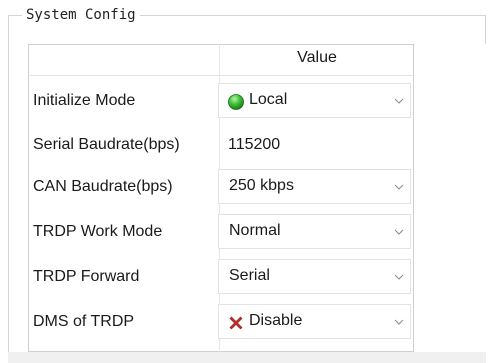 The width and height of the screenshot is (495, 363). What do you see at coordinates (314, 144) in the screenshot?
I see `serial-baudrate-field: 115200` at bounding box center [314, 144].